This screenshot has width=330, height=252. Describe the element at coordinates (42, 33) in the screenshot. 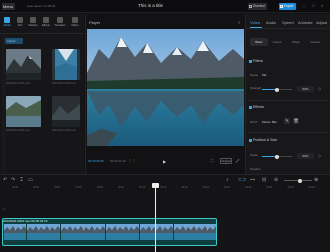

I see `media-divider` at that location.